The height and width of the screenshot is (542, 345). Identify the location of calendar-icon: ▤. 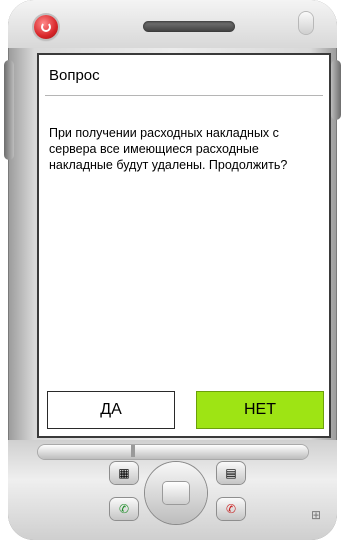
(231, 473).